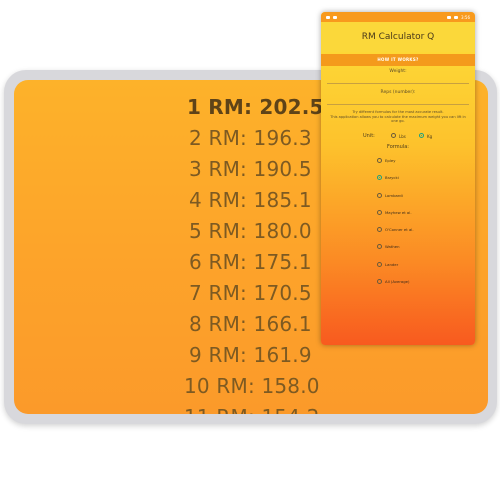 The image size is (500, 500). What do you see at coordinates (394, 195) in the screenshot?
I see `formula-option-label: Lombardi` at bounding box center [394, 195].